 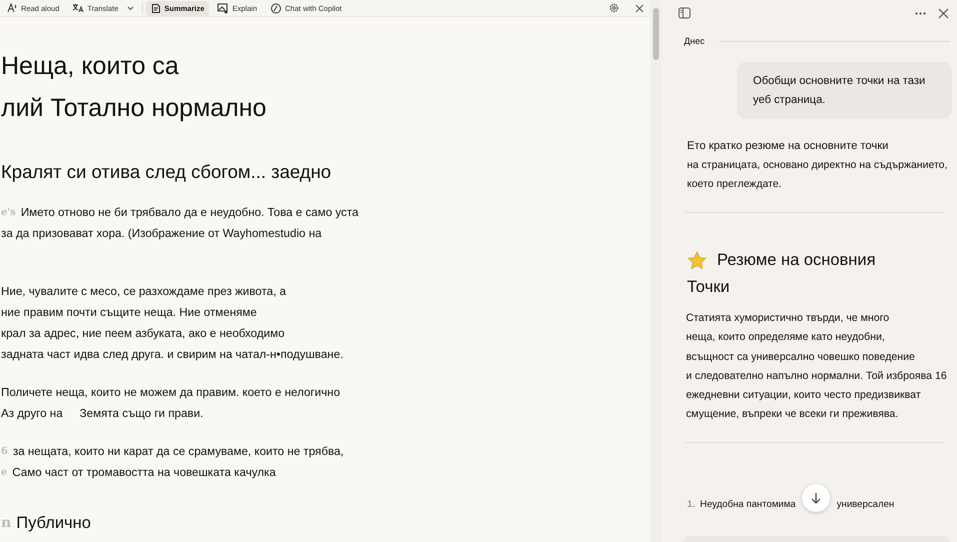 I want to click on summary-text: всъщност са универсално човешко поведение, so click(x=801, y=357).